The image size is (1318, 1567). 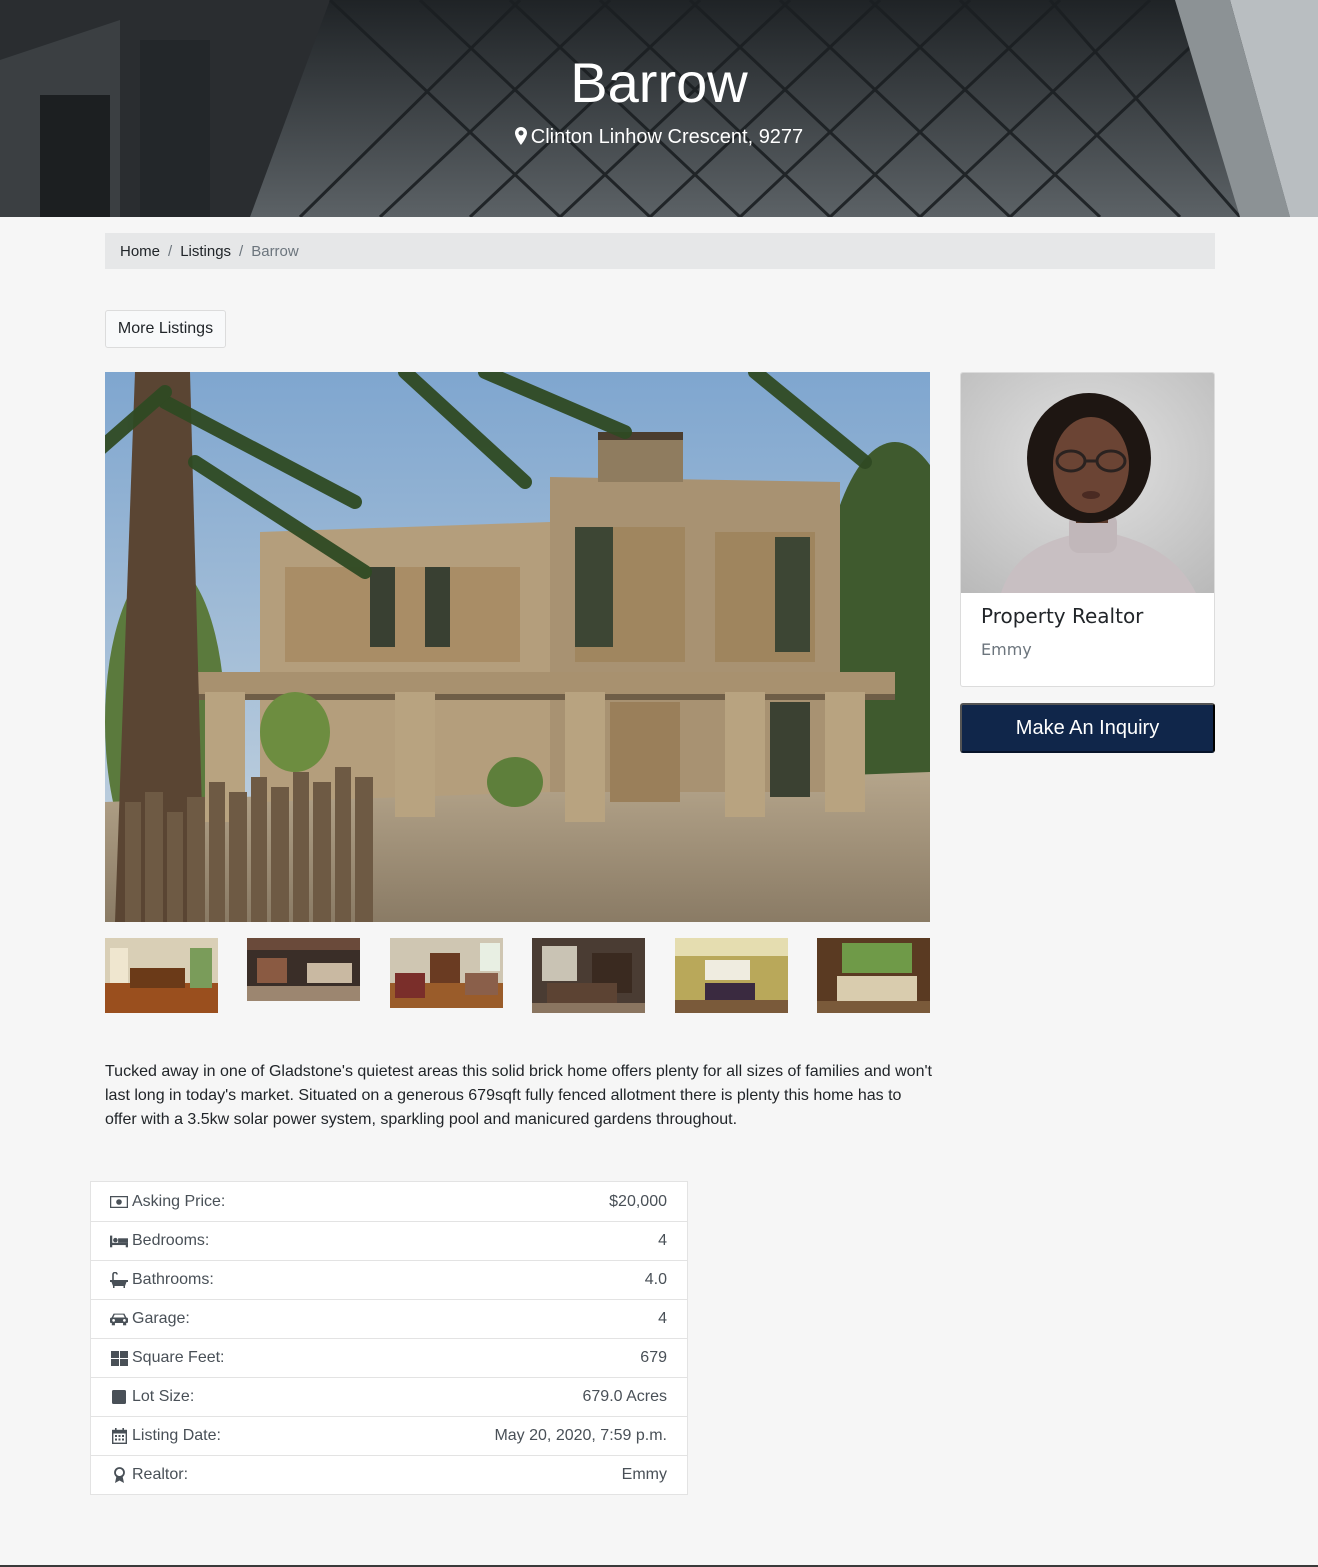 What do you see at coordinates (389, 1318) in the screenshot?
I see `detail-row-garage: Garage: 4` at bounding box center [389, 1318].